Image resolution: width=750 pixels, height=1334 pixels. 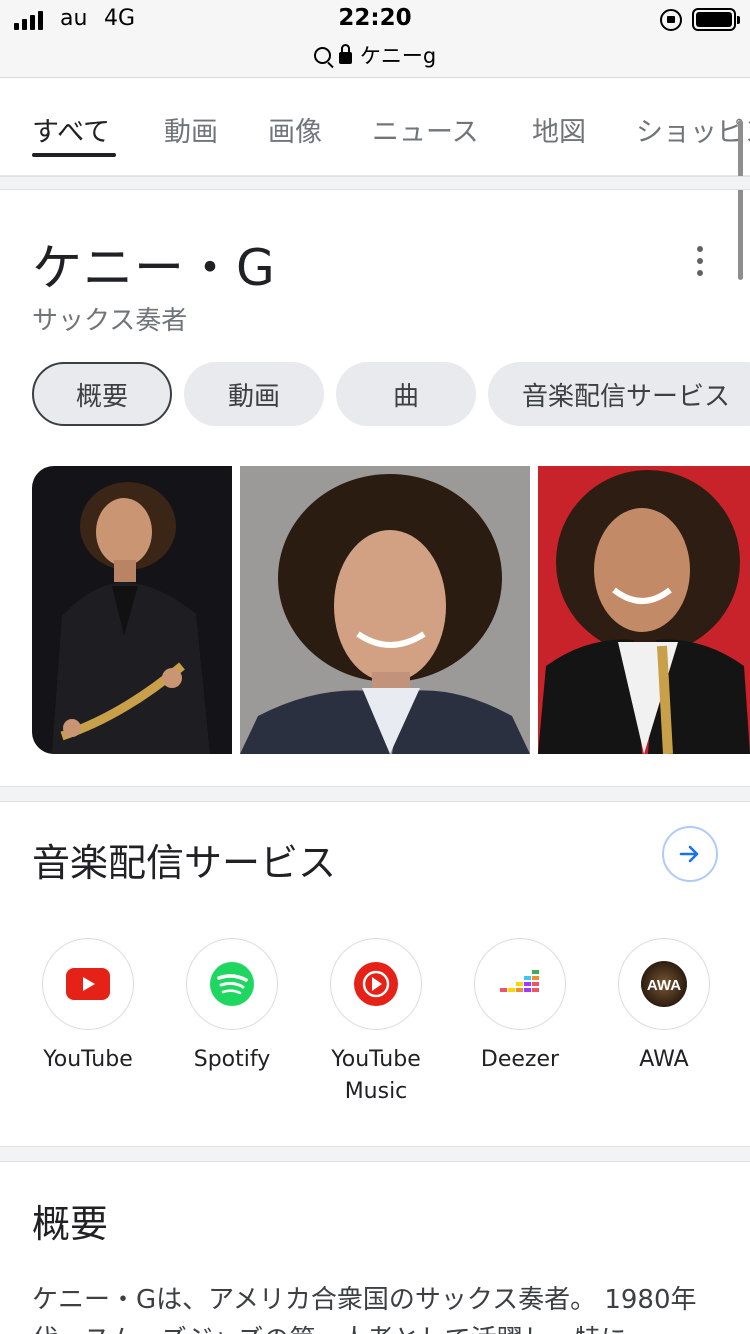 What do you see at coordinates (254, 394) in the screenshot?
I see `chip-videos: 動画` at bounding box center [254, 394].